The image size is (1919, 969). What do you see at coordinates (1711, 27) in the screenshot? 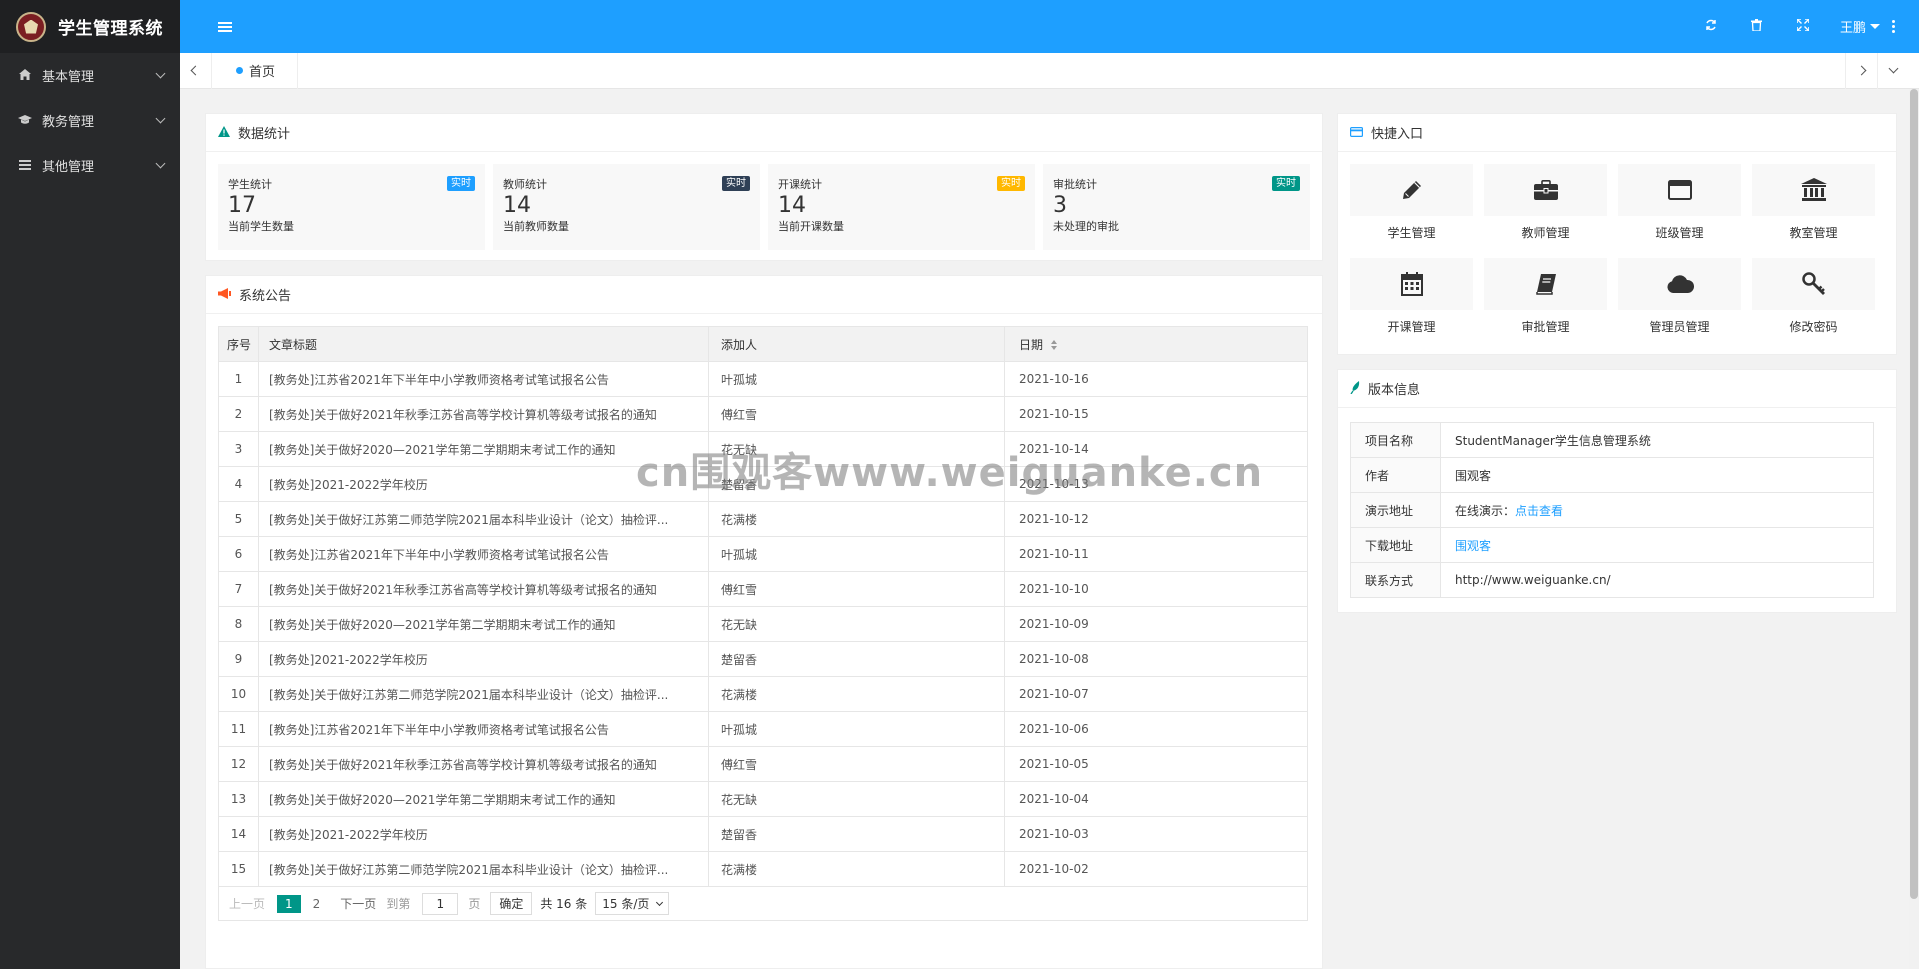
I see `refresh-icon` at bounding box center [1711, 27].